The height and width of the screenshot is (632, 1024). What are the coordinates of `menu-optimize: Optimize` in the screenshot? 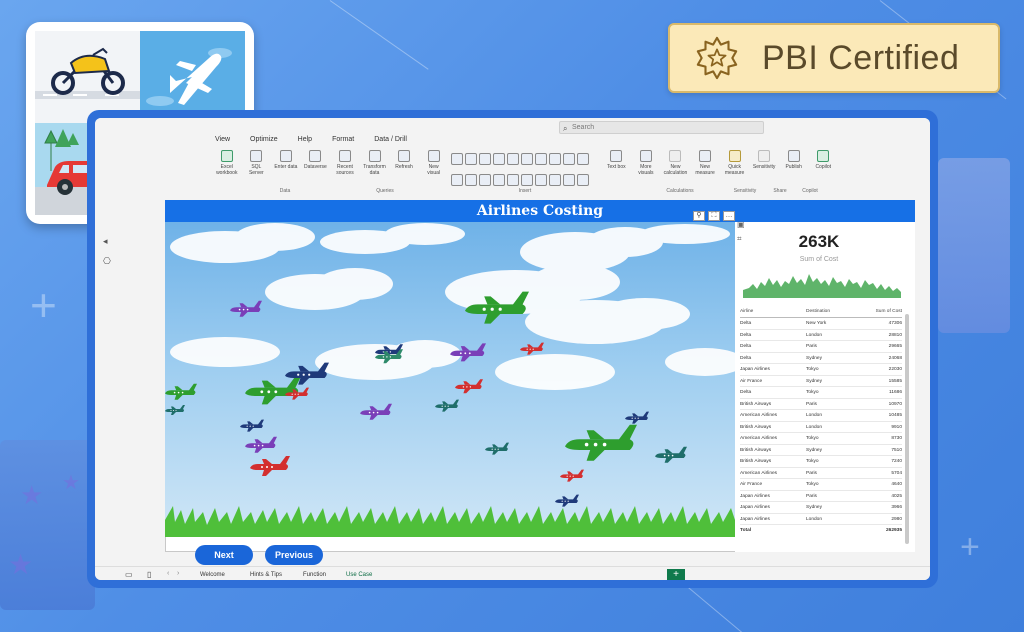 It's located at (264, 142).